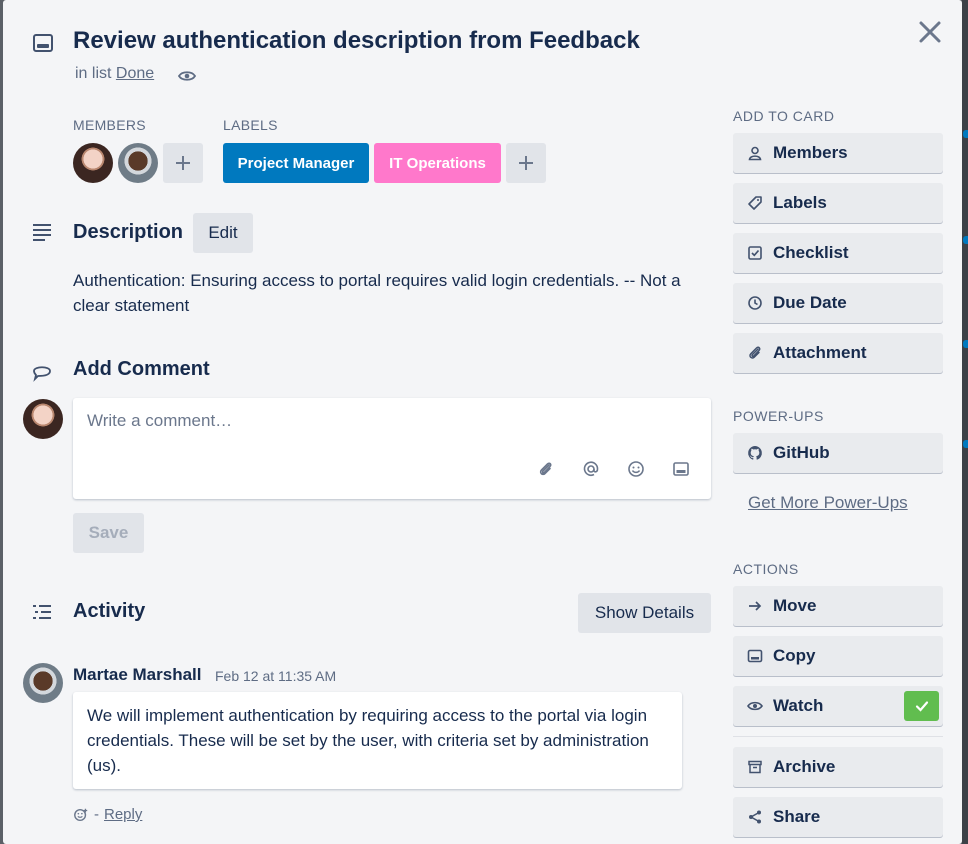 The height and width of the screenshot is (844, 968). Describe the element at coordinates (755, 453) in the screenshot. I see `github-icon` at that location.